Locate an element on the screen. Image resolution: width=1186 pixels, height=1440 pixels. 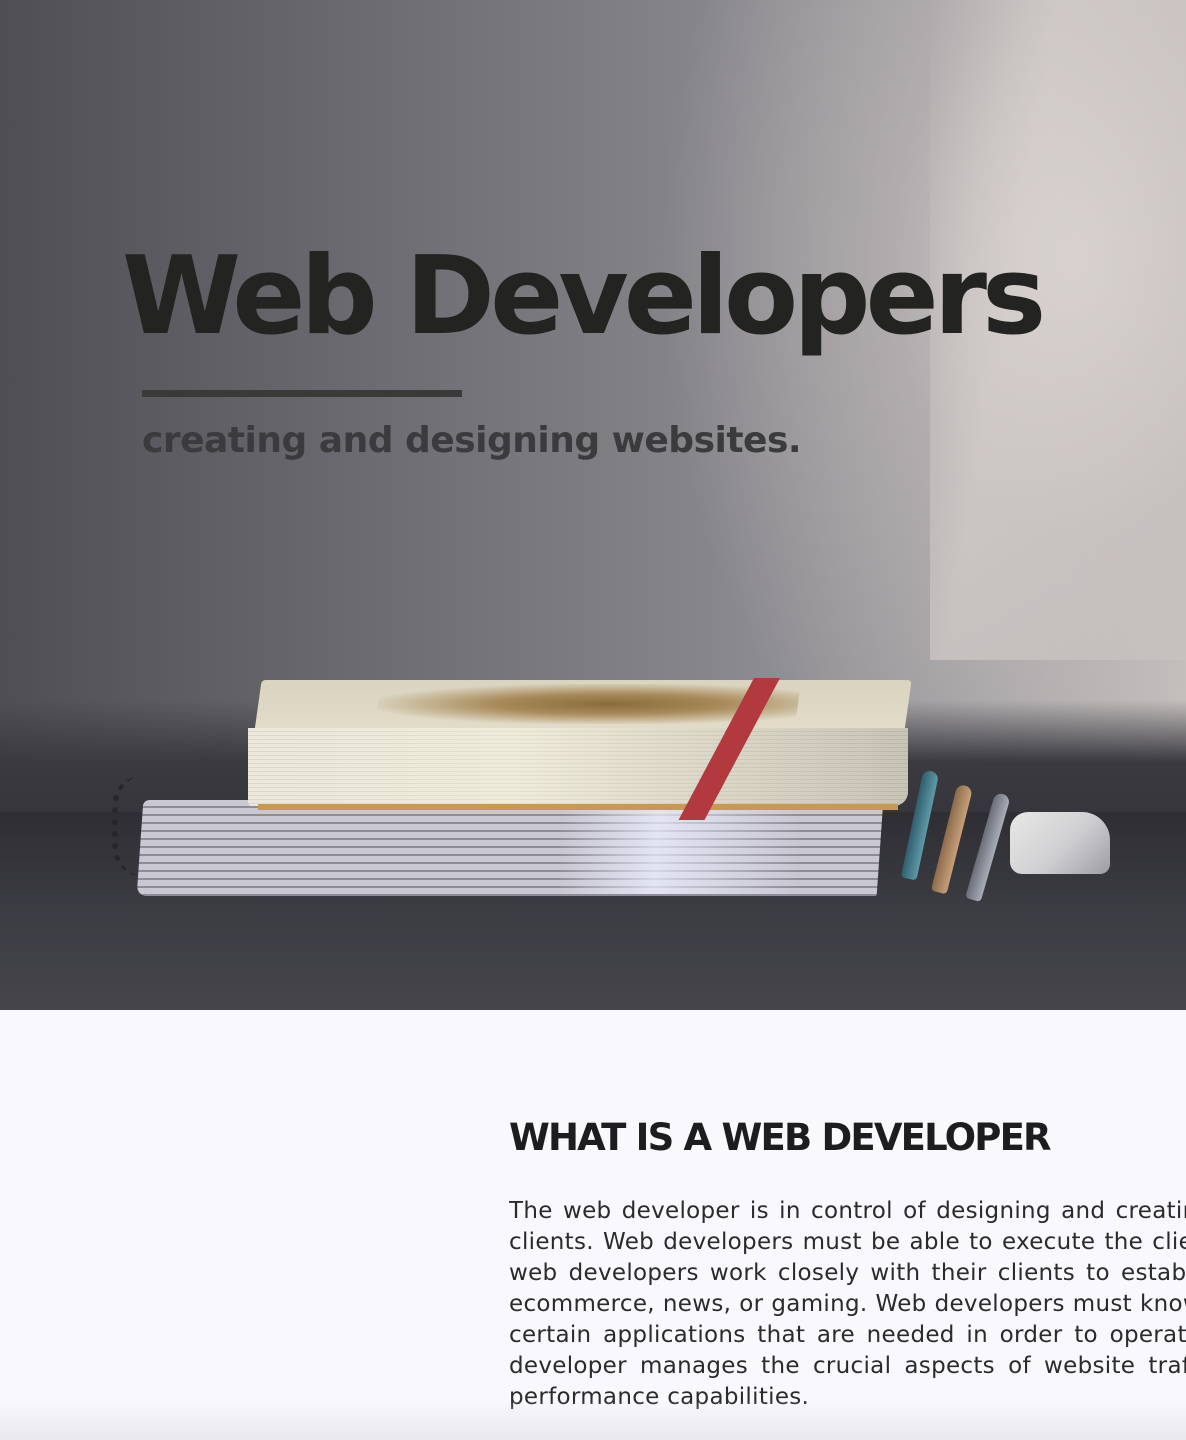
bottom-fade is located at coordinates (593, 1420).